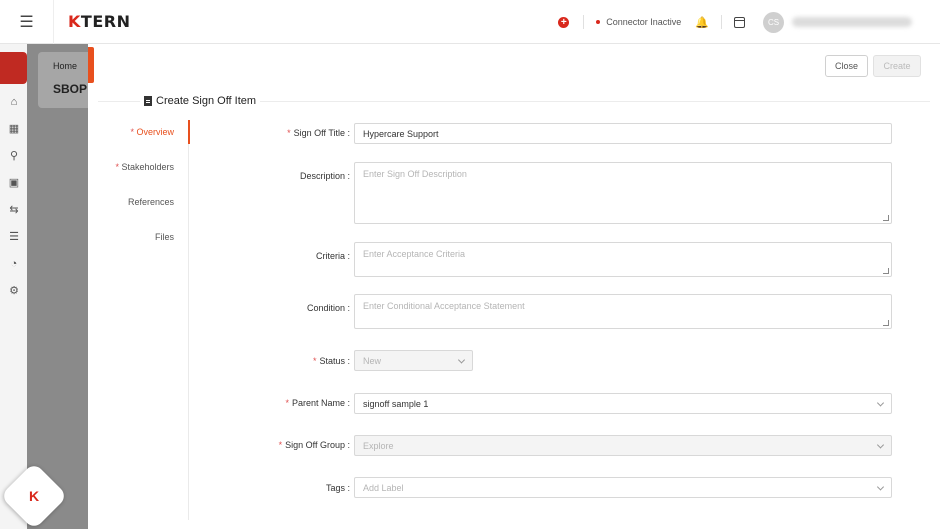  I want to click on label-text: Criteria, so click(330, 256).